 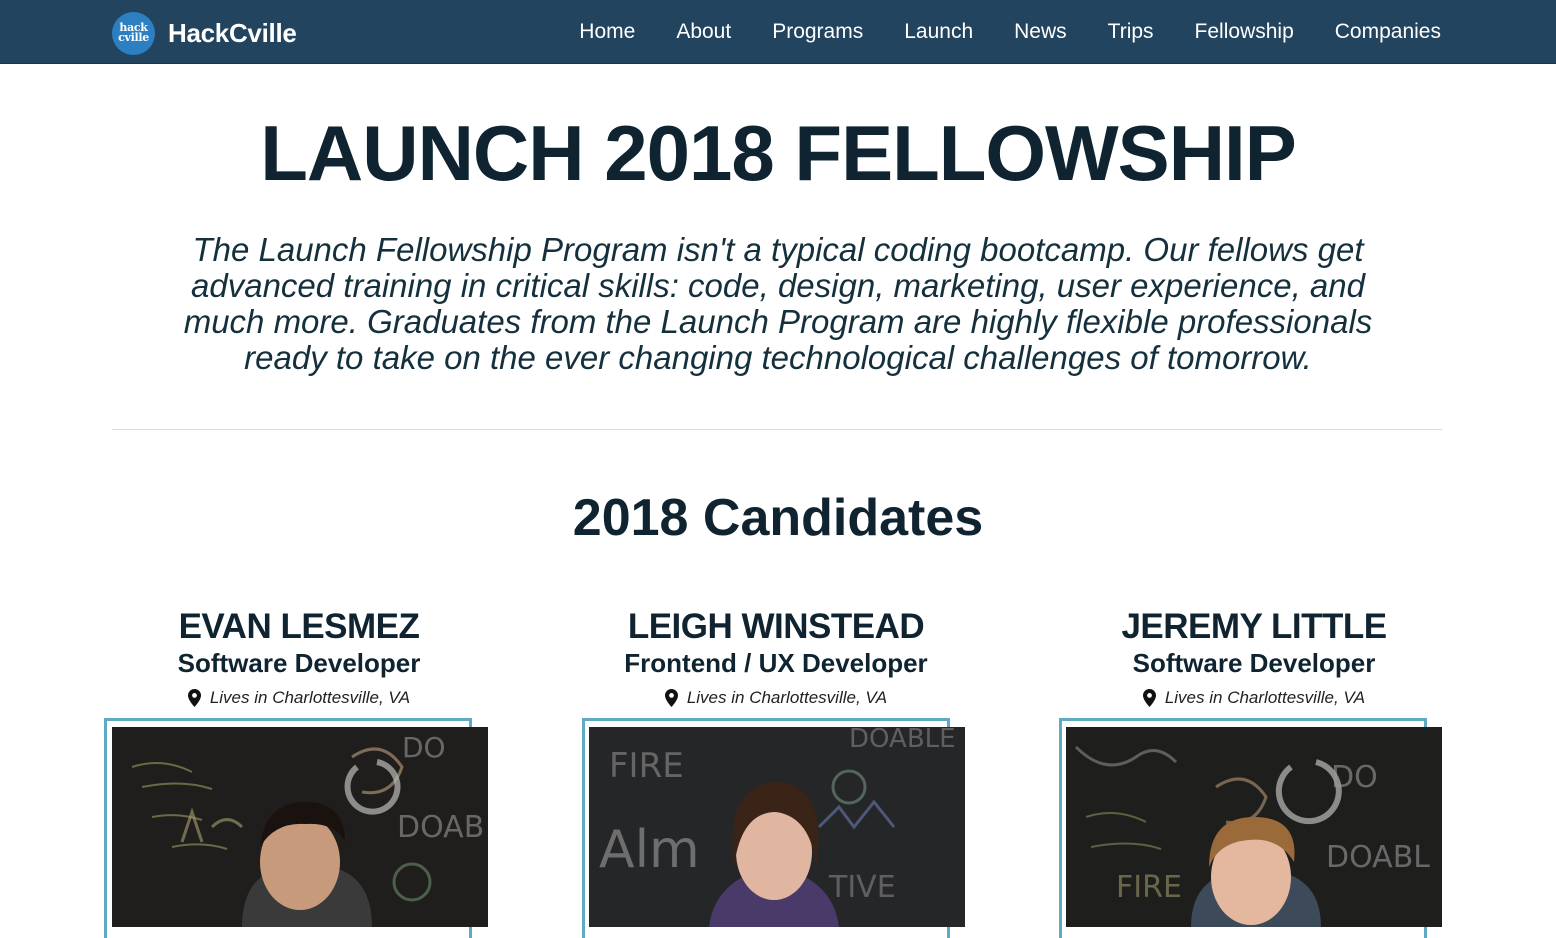 I want to click on hackcville-logo-icon: hack cville, so click(x=133, y=33).